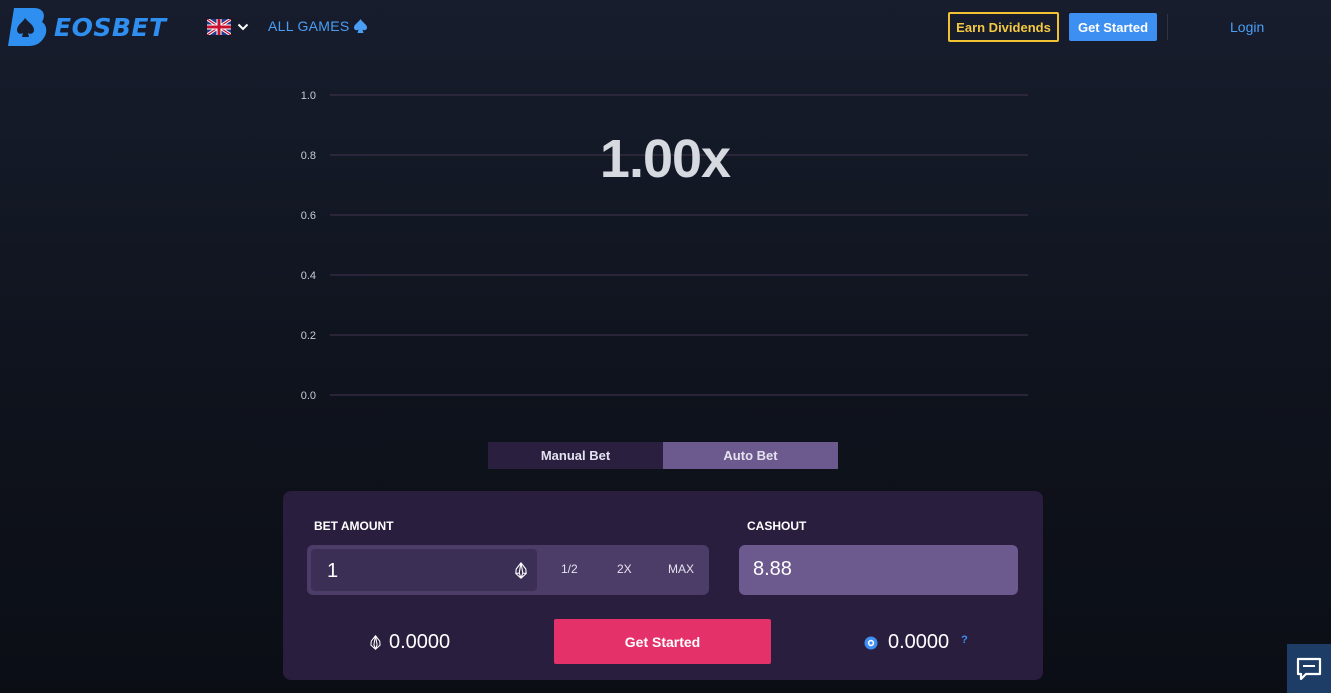  I want to click on earn-dividends-button: Earn Dividends, so click(1003, 27).